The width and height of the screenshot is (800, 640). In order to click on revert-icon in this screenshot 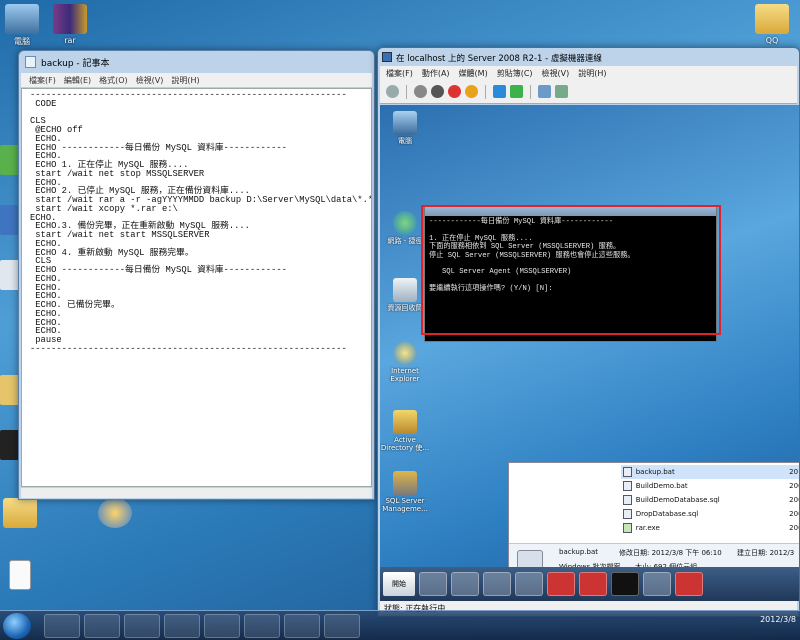, I will do `click(561, 91)`.